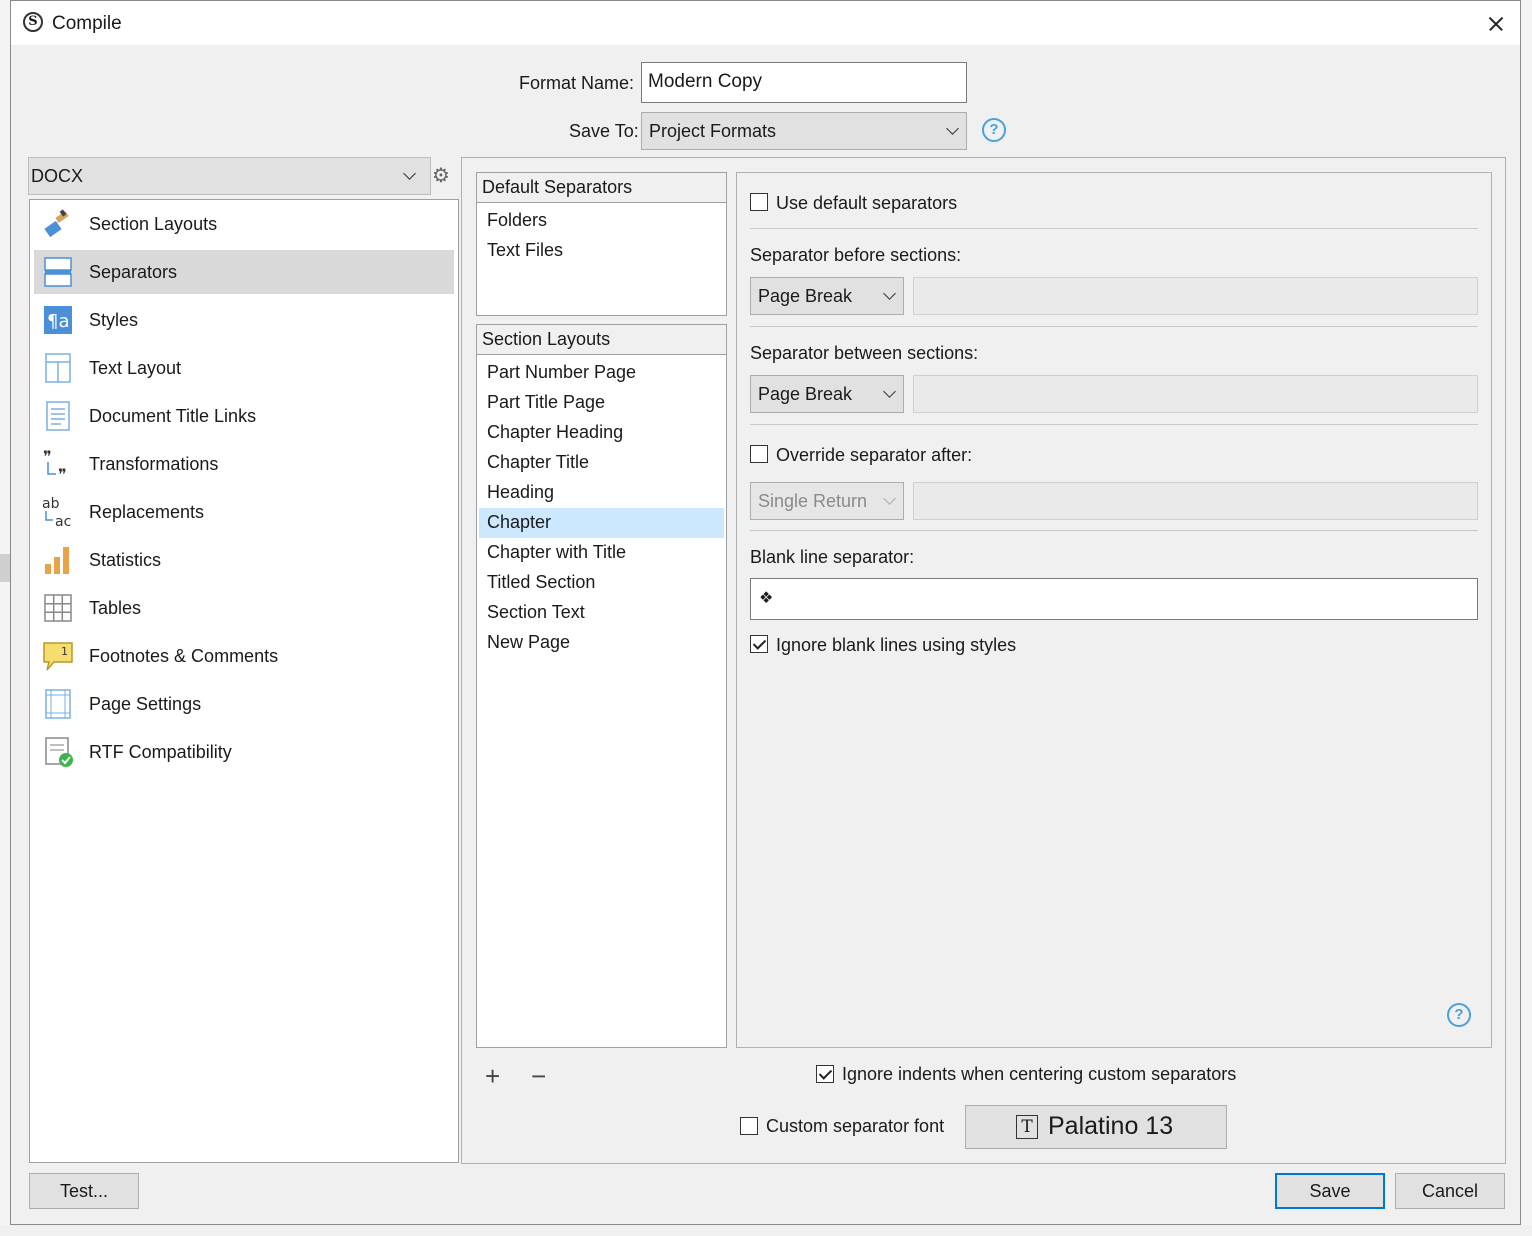 This screenshot has width=1532, height=1236. I want to click on document-icon, so click(58, 416).